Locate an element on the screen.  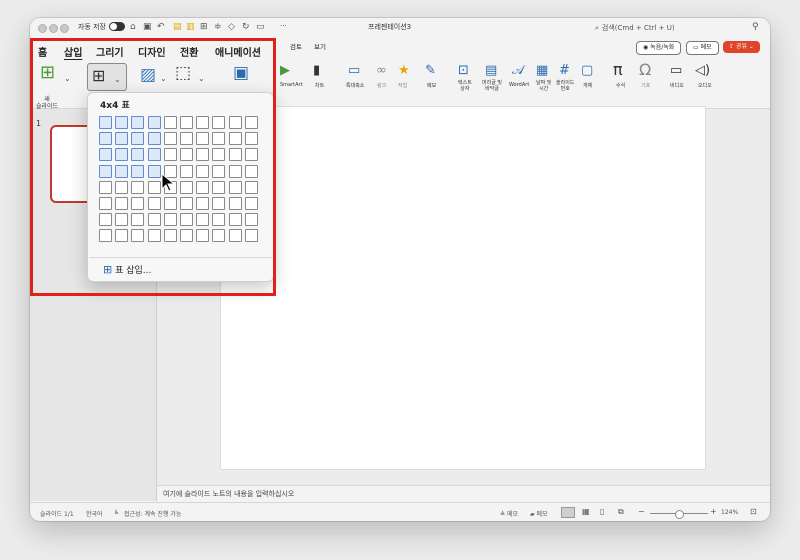
table-button: ⊞ ⌄ is located at coordinates (107, 77).